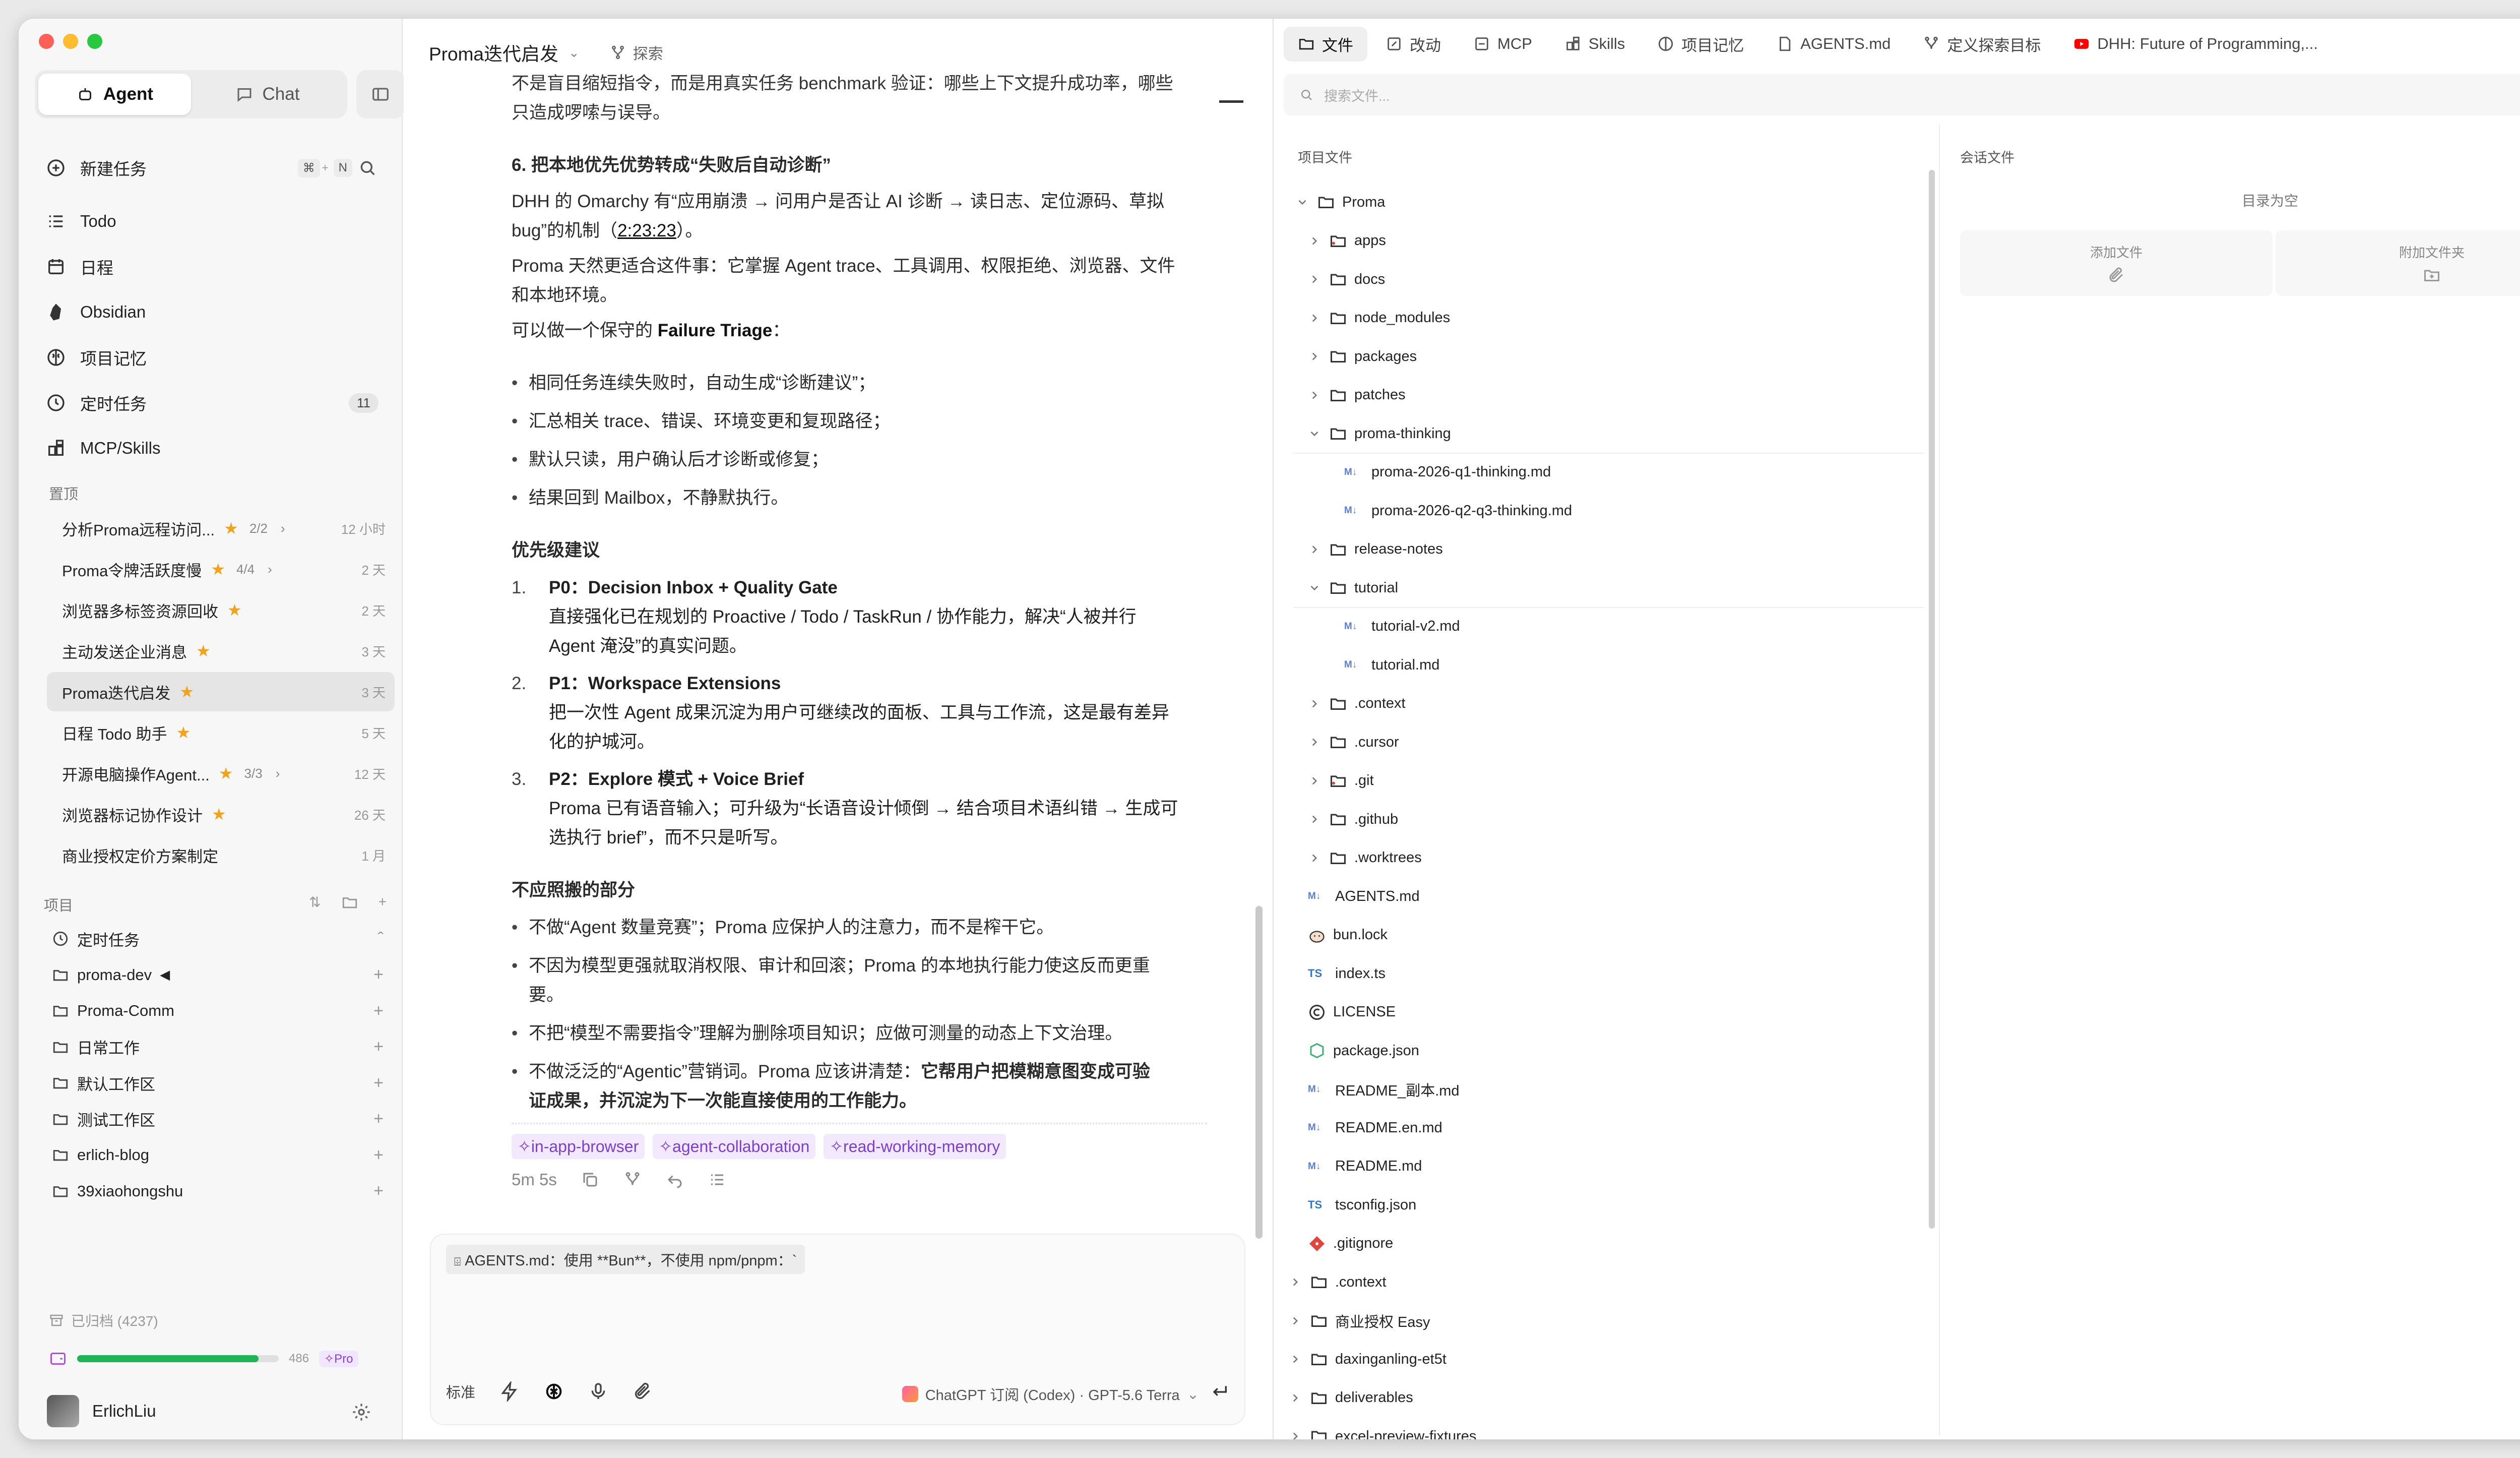  Describe the element at coordinates (1606, 627) in the screenshot. I see `file-item: M↓ tutorial-v2.md` at that location.